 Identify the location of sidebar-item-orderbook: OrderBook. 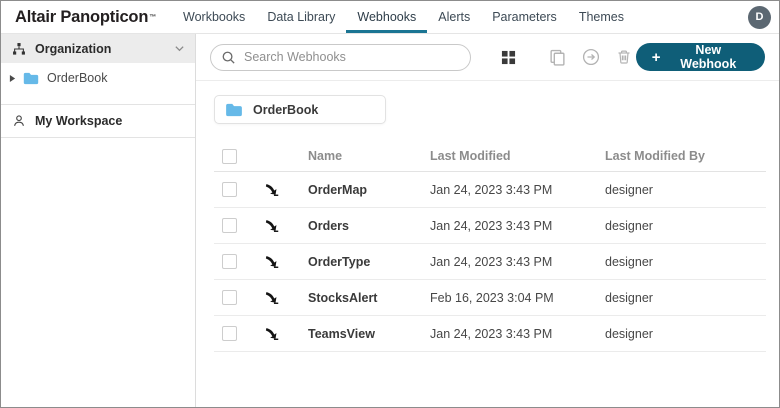
(98, 78).